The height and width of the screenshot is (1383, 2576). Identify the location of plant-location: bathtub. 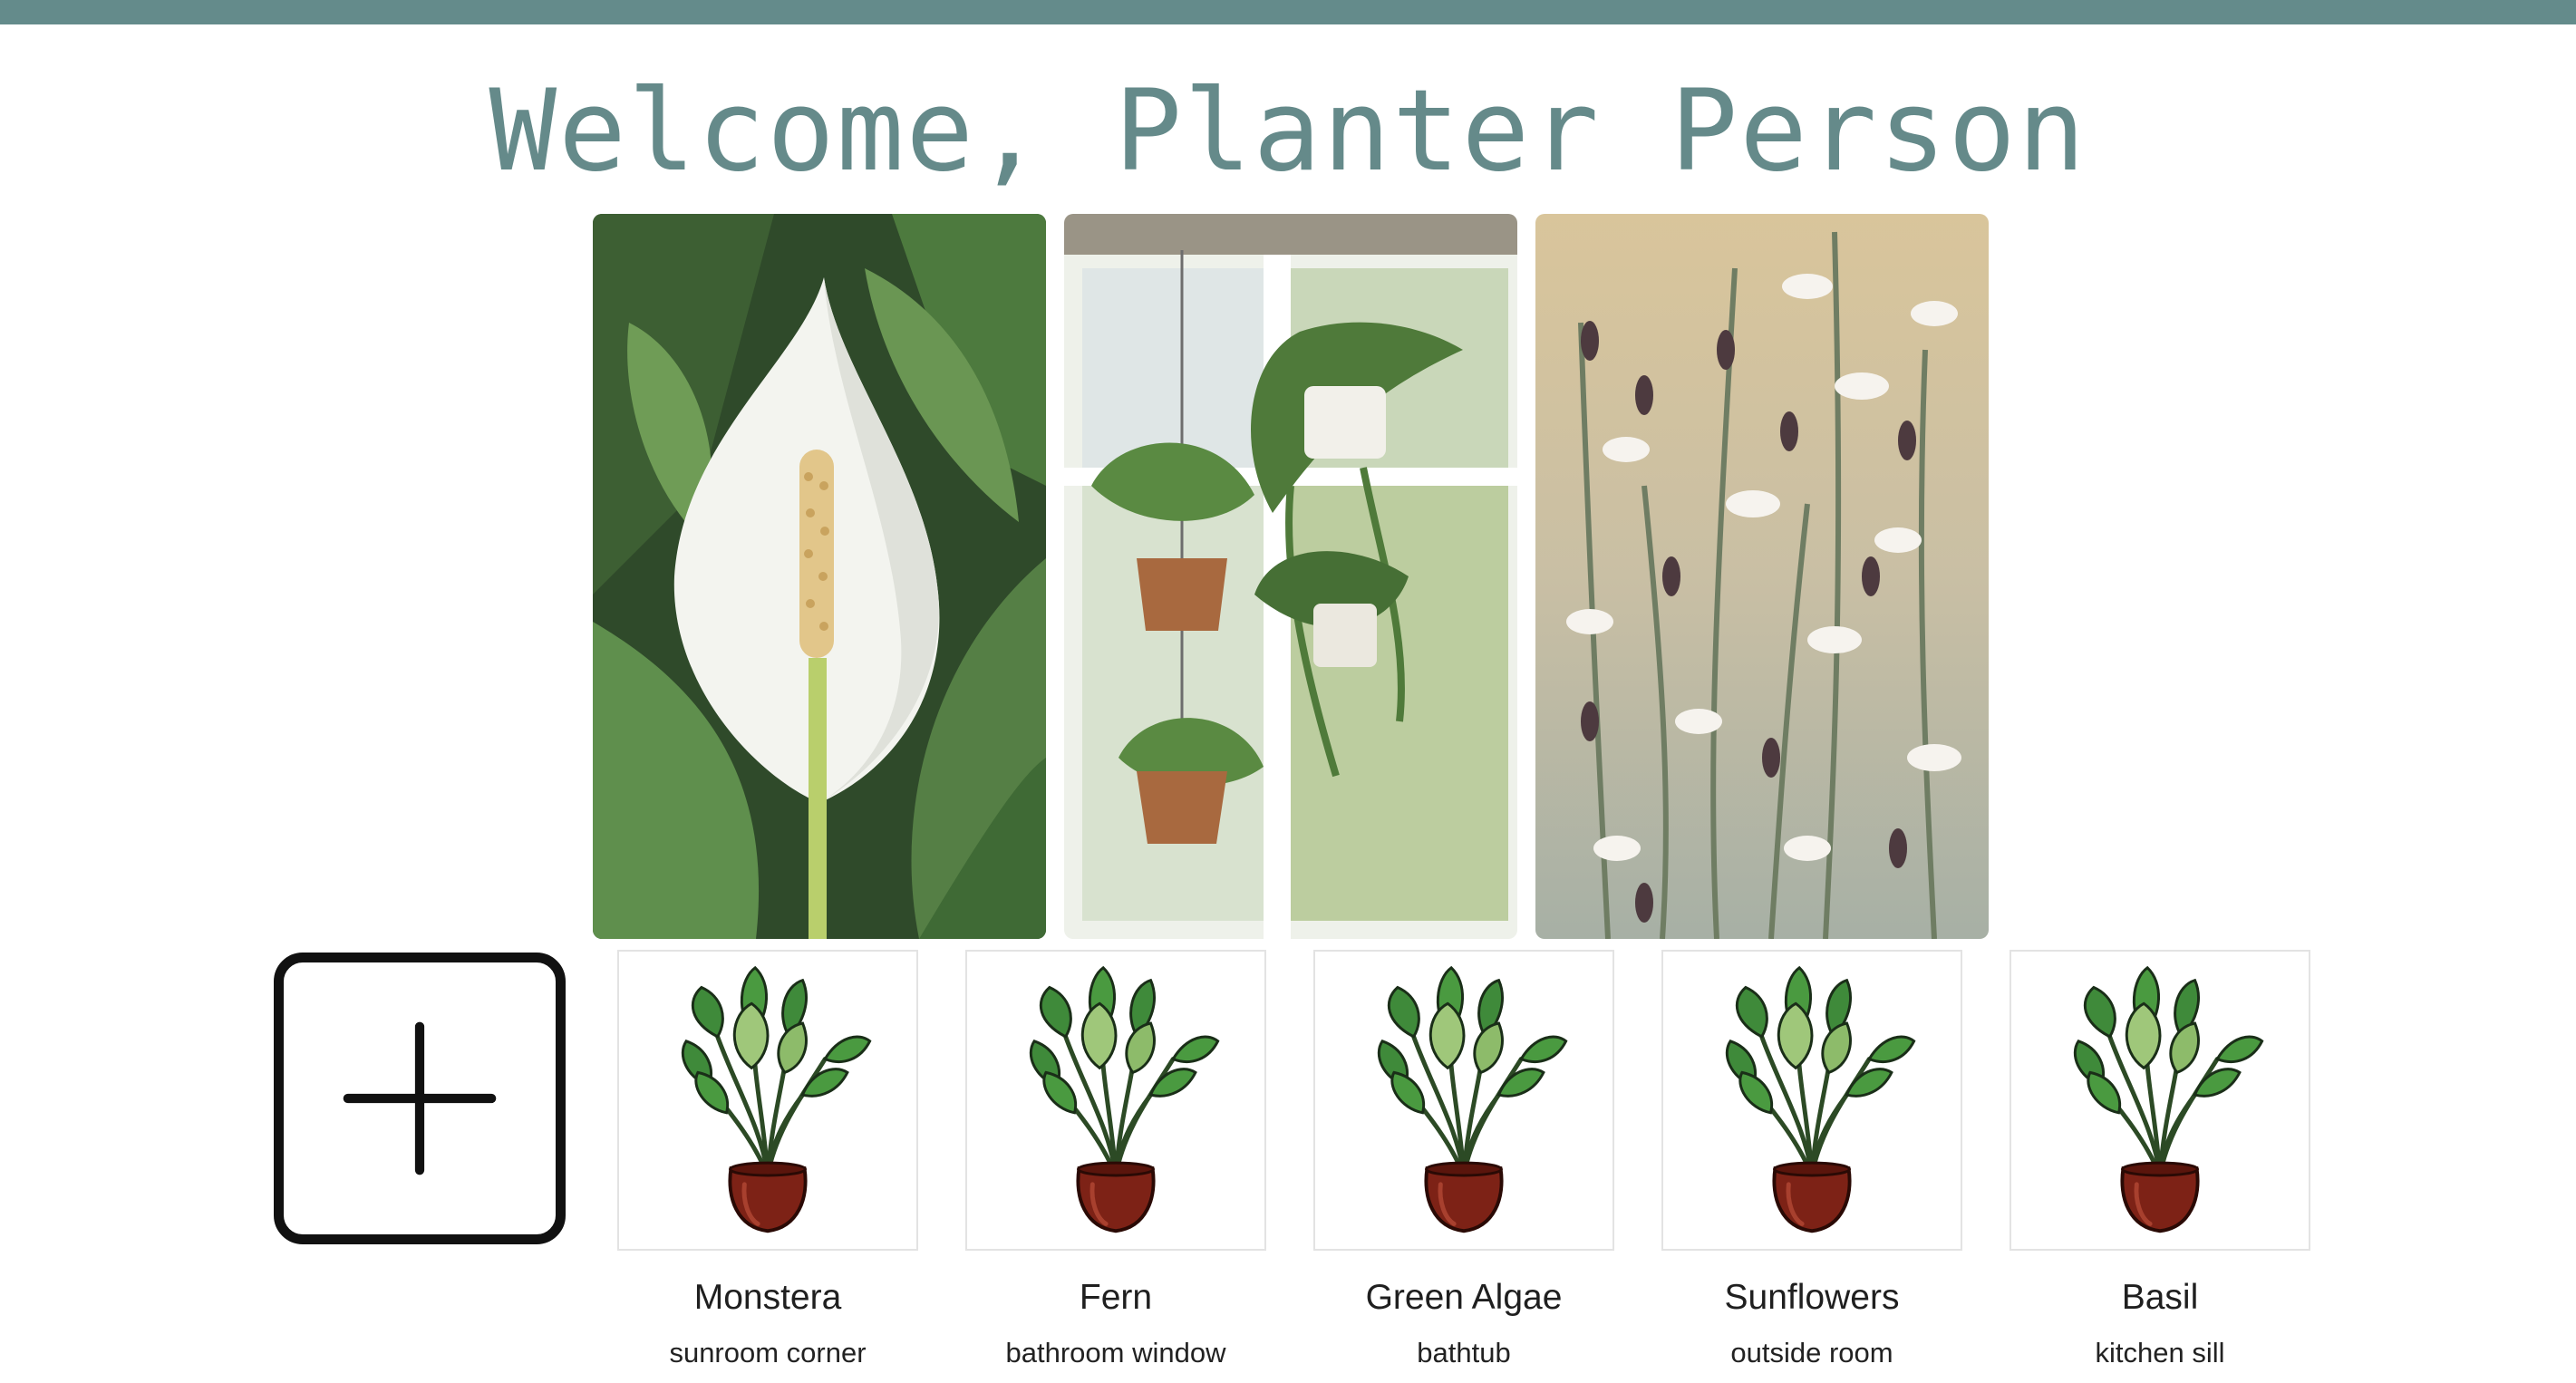
(1464, 1352).